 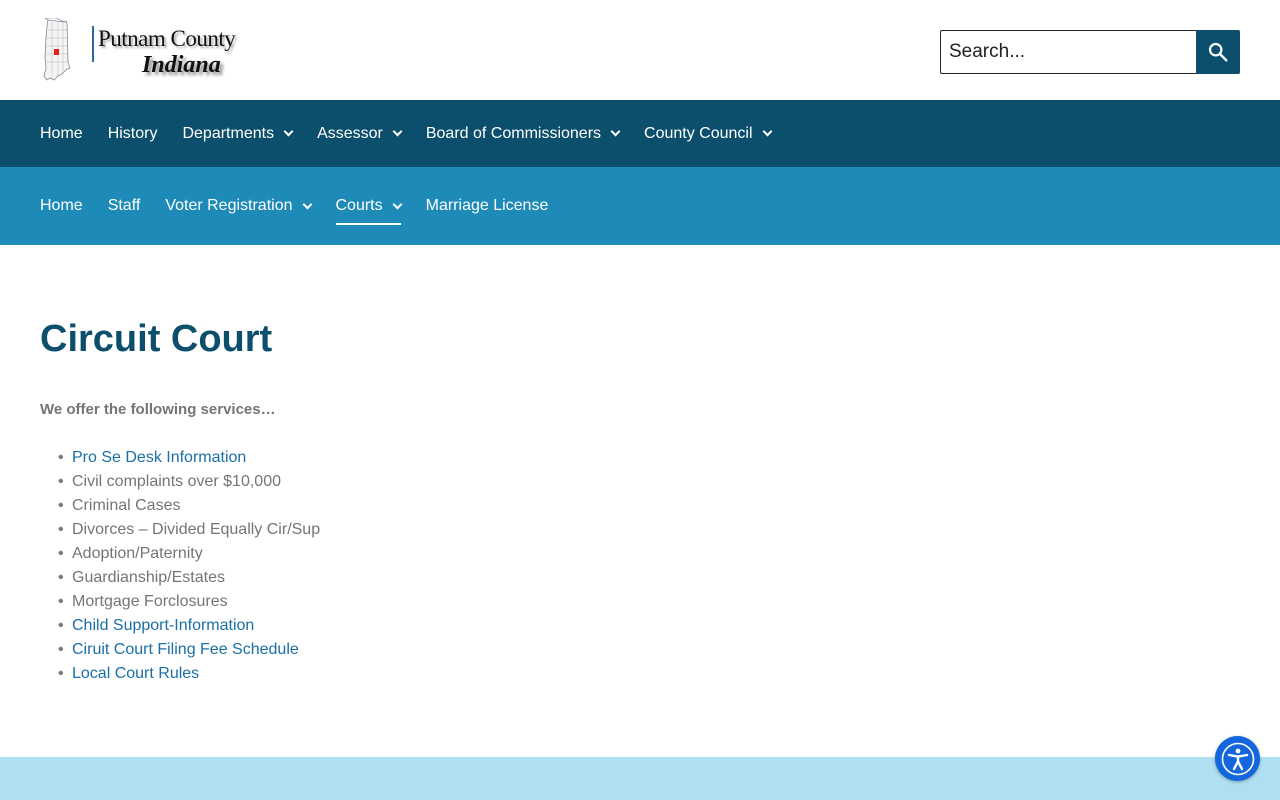 I want to click on nav-label: Home, so click(x=61, y=133).